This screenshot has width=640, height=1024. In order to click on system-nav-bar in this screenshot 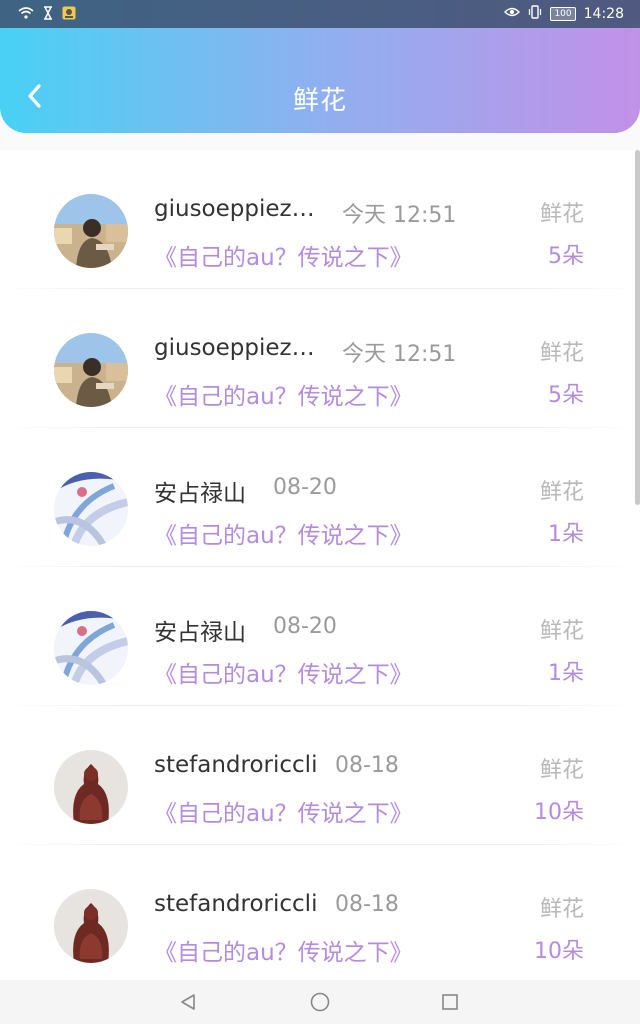, I will do `click(320, 1002)`.